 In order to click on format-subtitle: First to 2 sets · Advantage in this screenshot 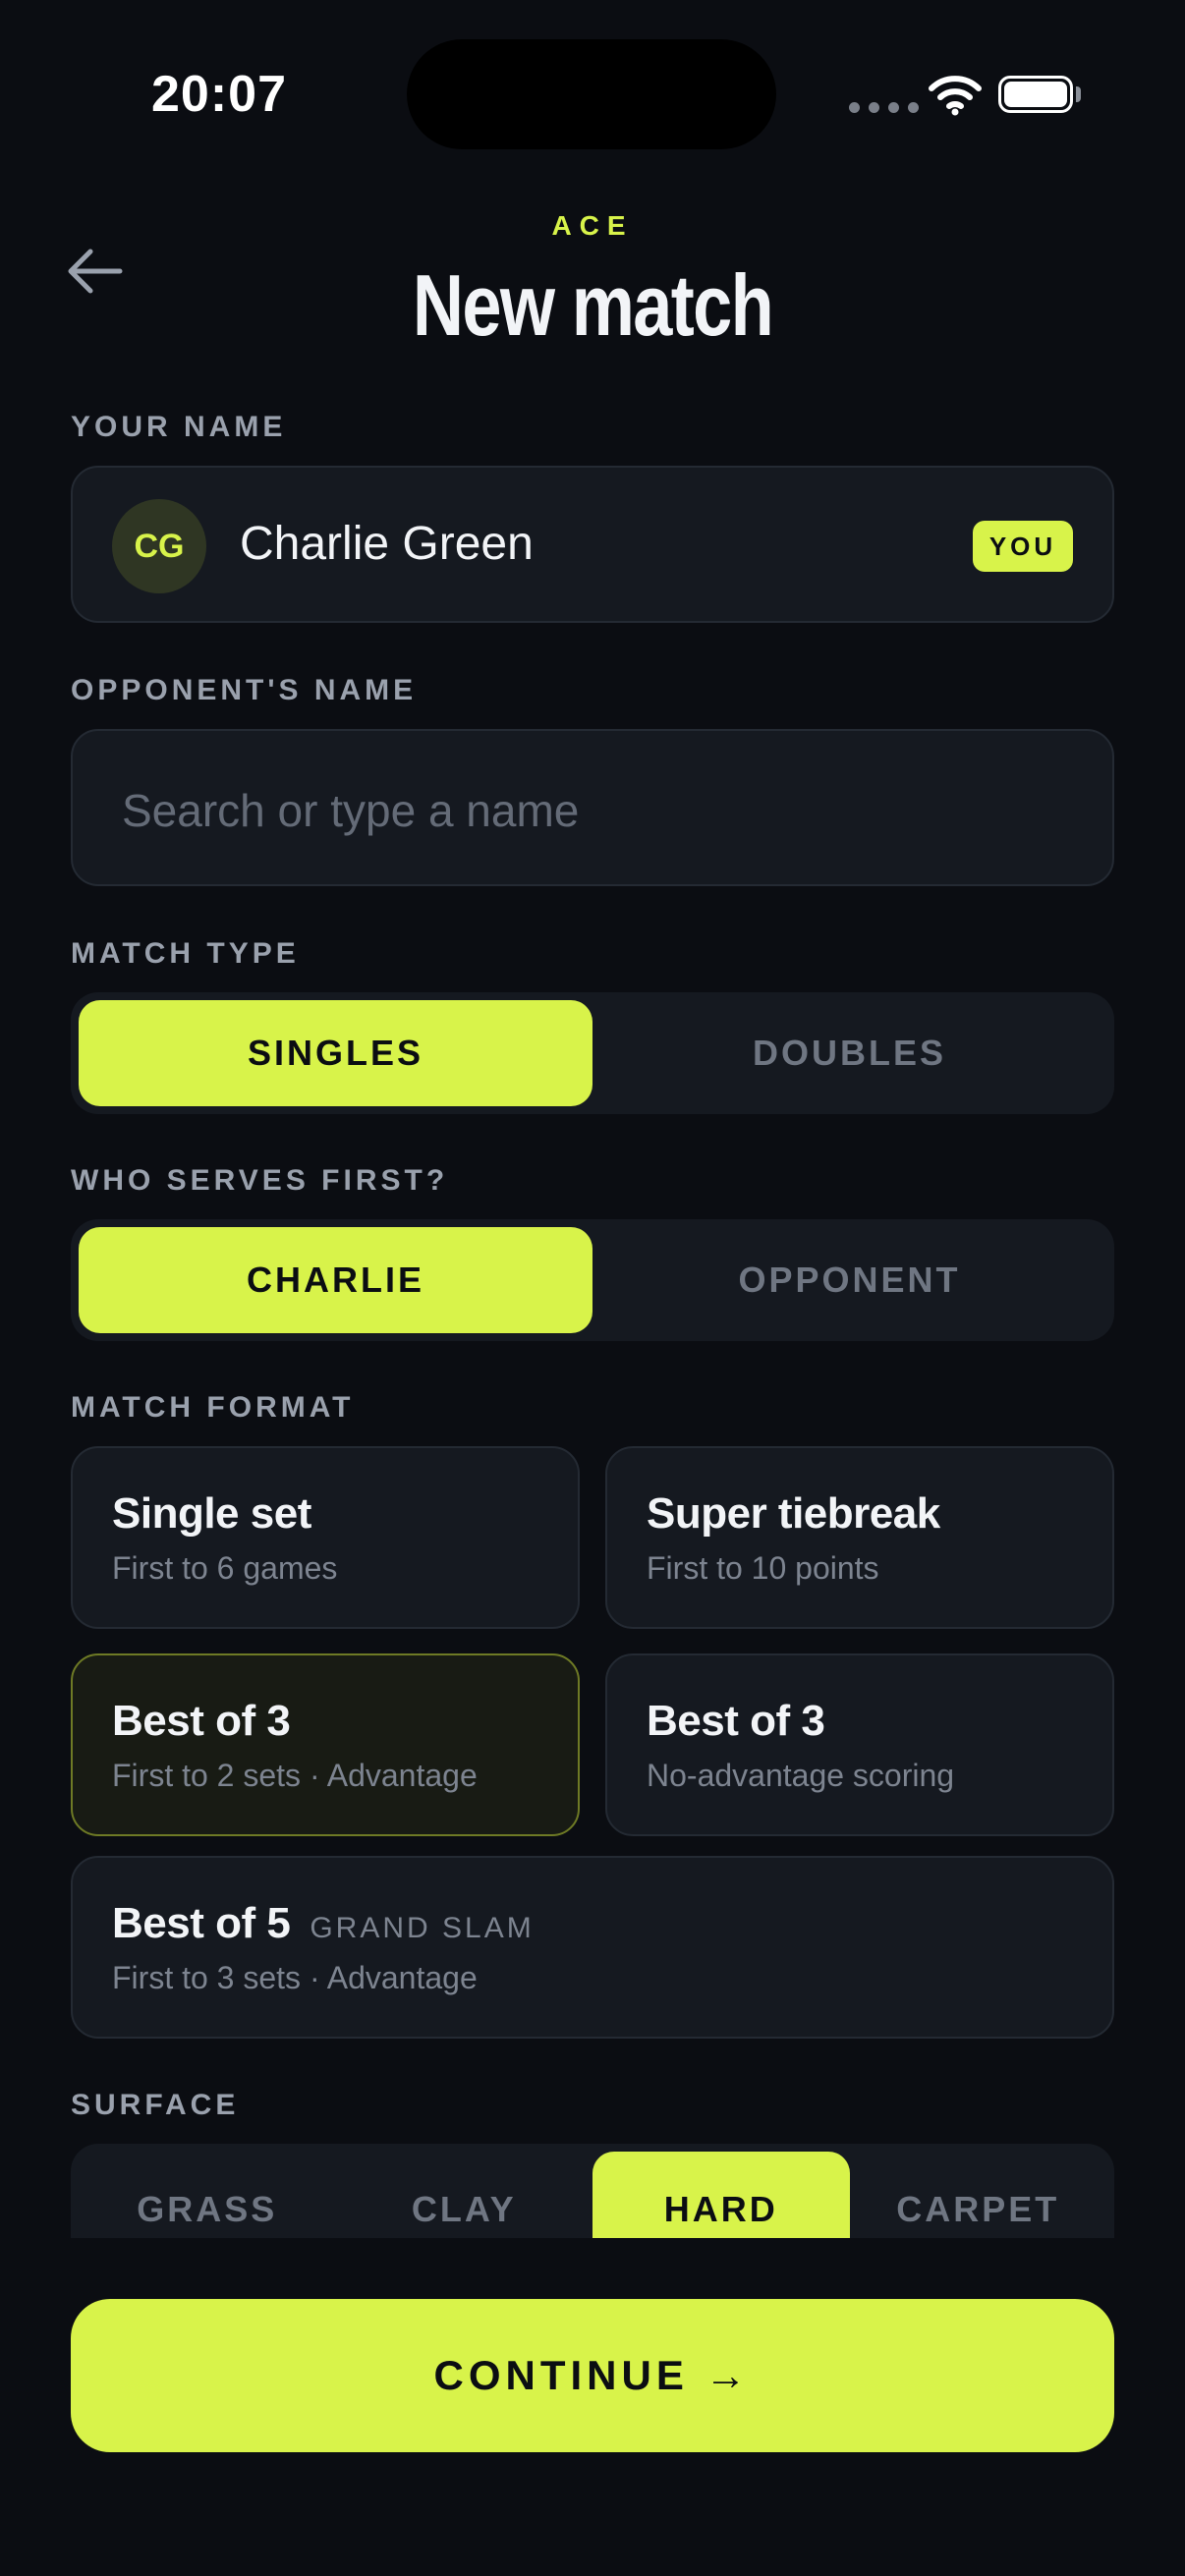, I will do `click(295, 1775)`.